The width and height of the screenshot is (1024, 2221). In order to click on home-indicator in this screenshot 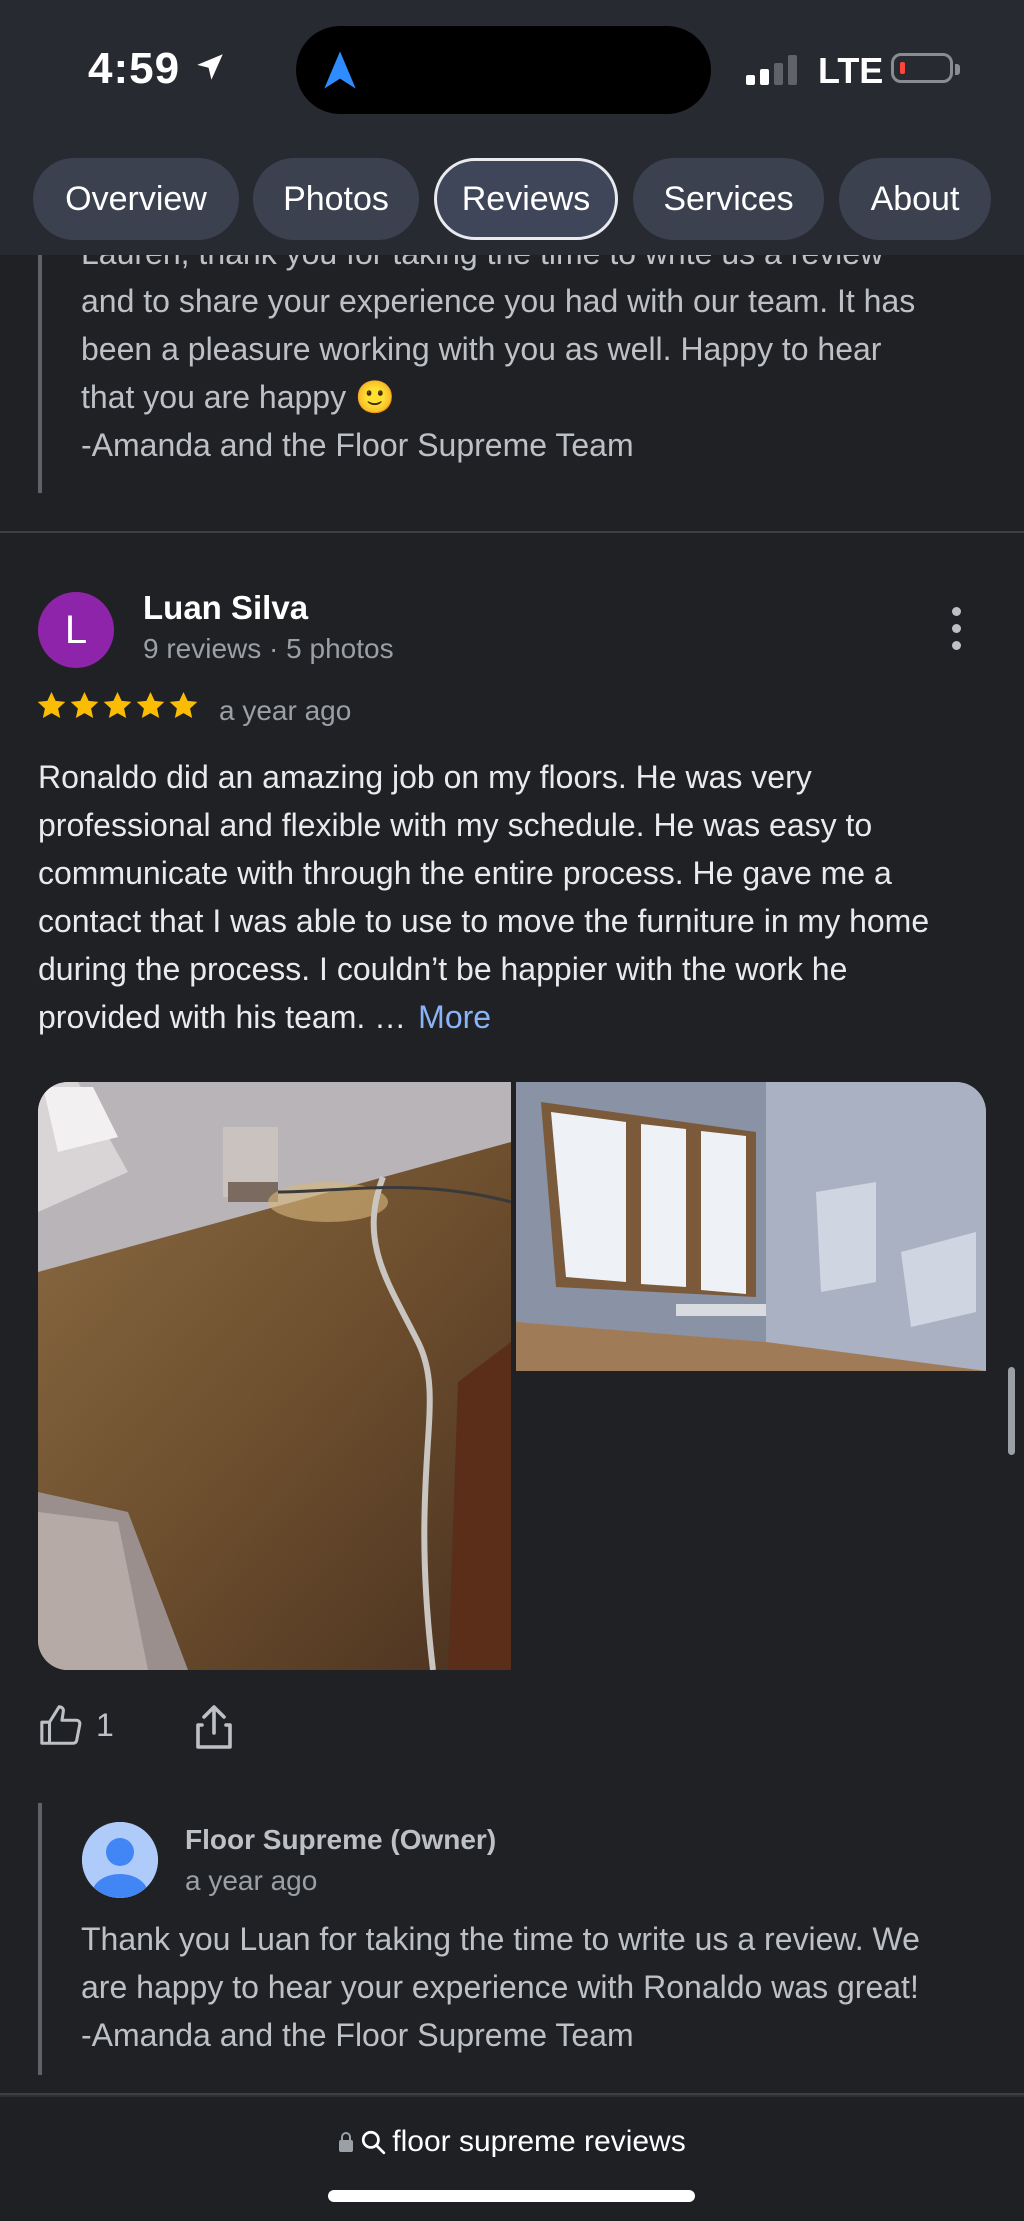, I will do `click(511, 2196)`.